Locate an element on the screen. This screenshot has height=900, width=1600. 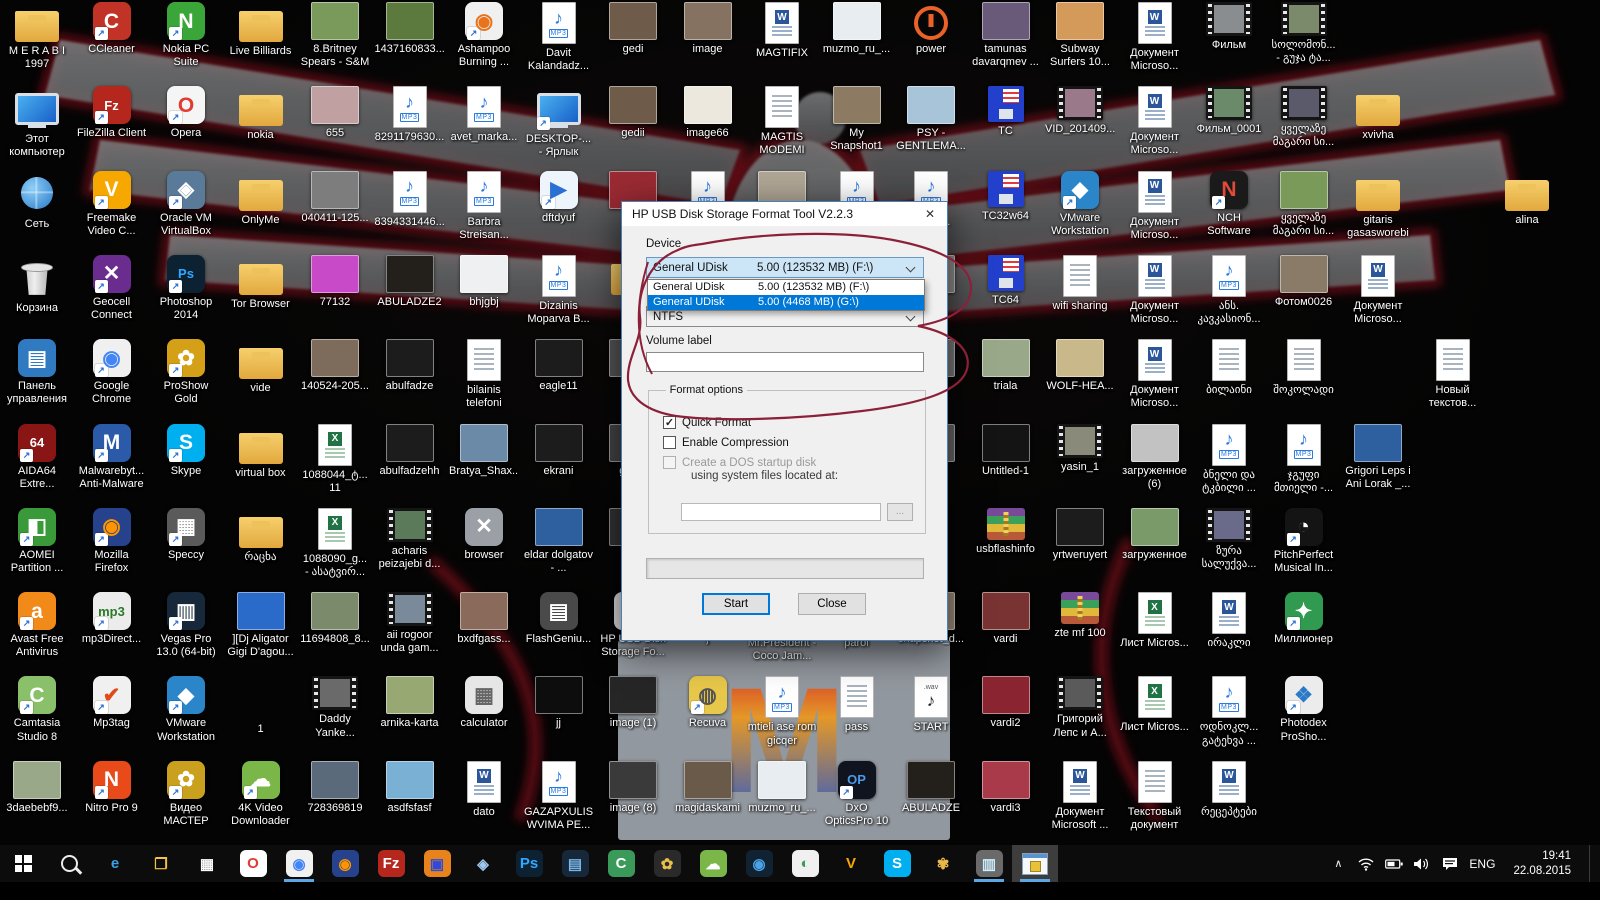
desktop-icon-vegas-pro-13-0-64-bit: ▥ ↗ Vegas Pro 13.0 (64-bit) is located at coordinates (186, 625).